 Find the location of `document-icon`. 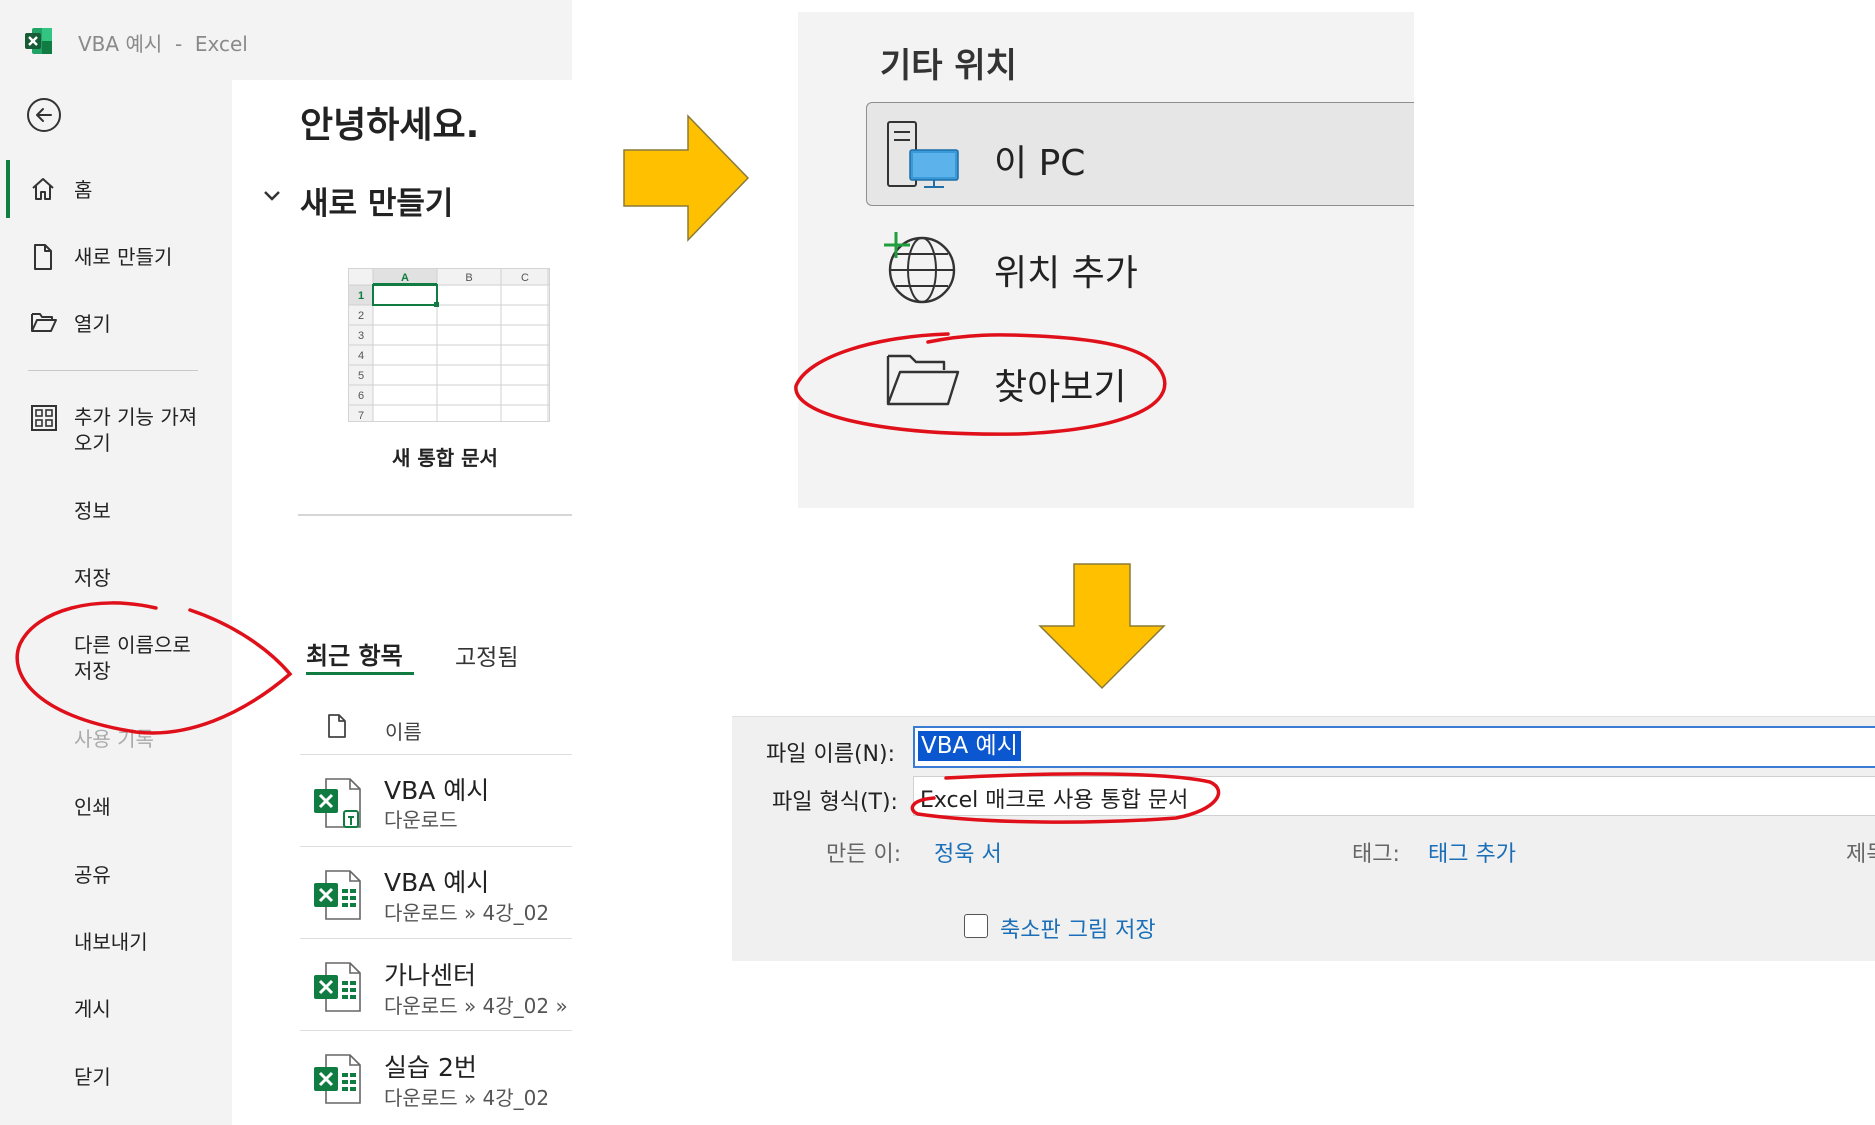

document-icon is located at coordinates (337, 728).